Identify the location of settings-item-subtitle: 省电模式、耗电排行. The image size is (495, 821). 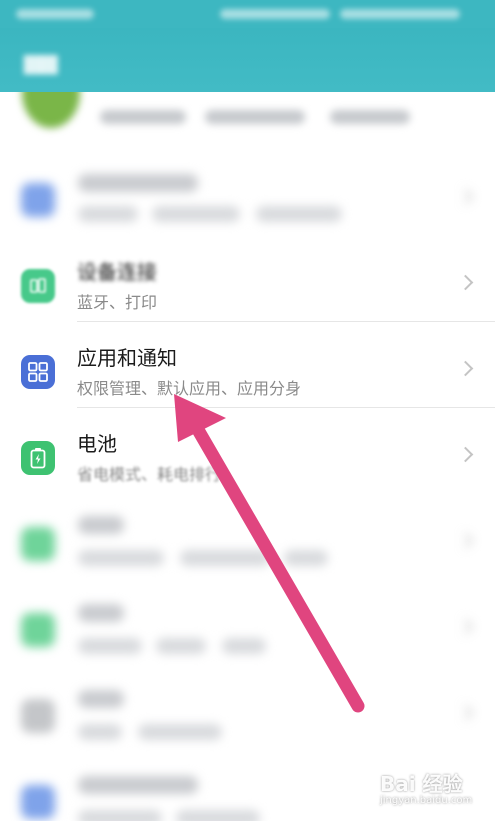
(149, 474).